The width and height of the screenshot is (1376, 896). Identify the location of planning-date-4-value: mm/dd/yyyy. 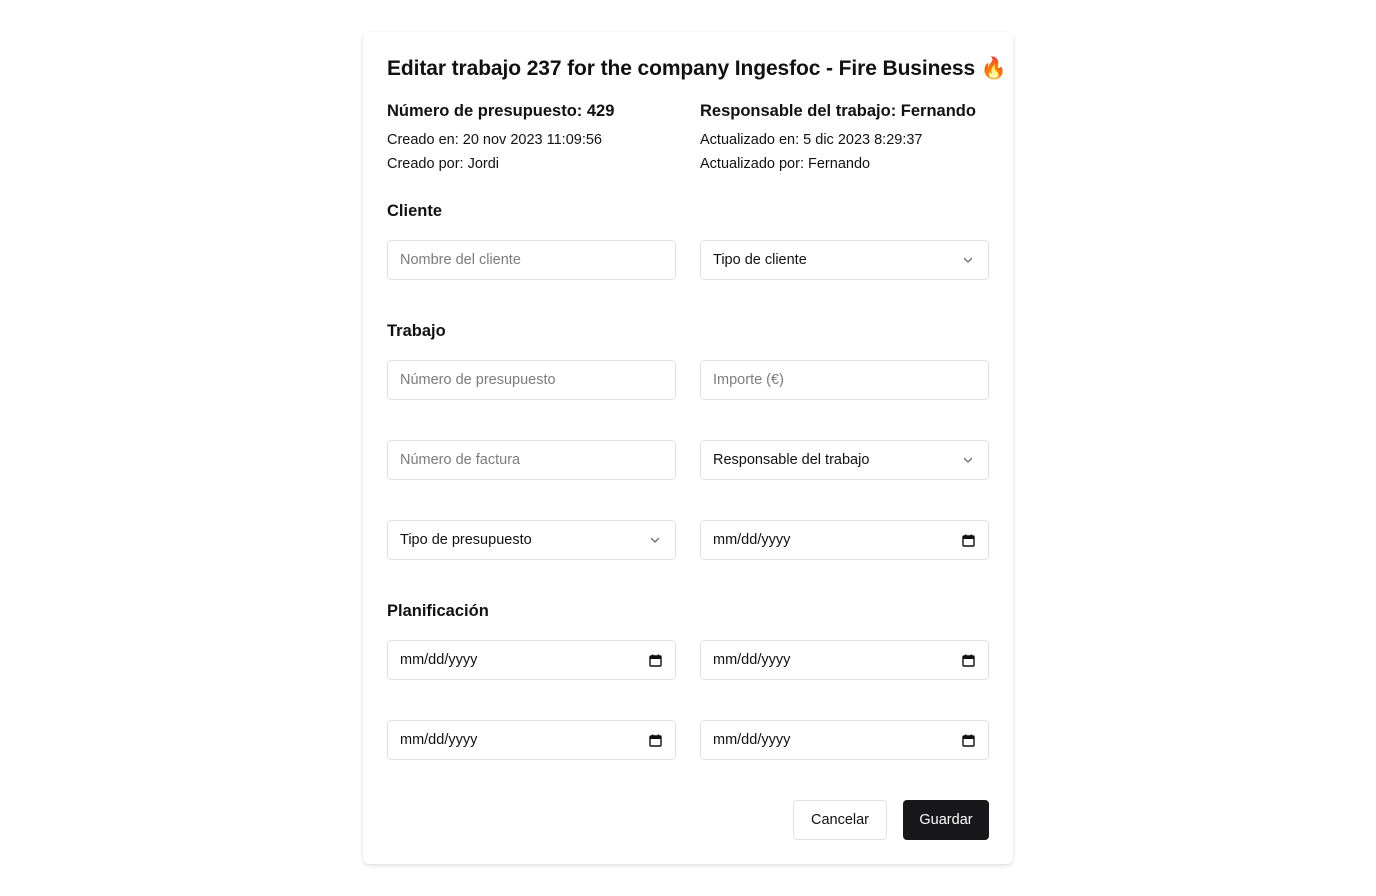
(752, 740).